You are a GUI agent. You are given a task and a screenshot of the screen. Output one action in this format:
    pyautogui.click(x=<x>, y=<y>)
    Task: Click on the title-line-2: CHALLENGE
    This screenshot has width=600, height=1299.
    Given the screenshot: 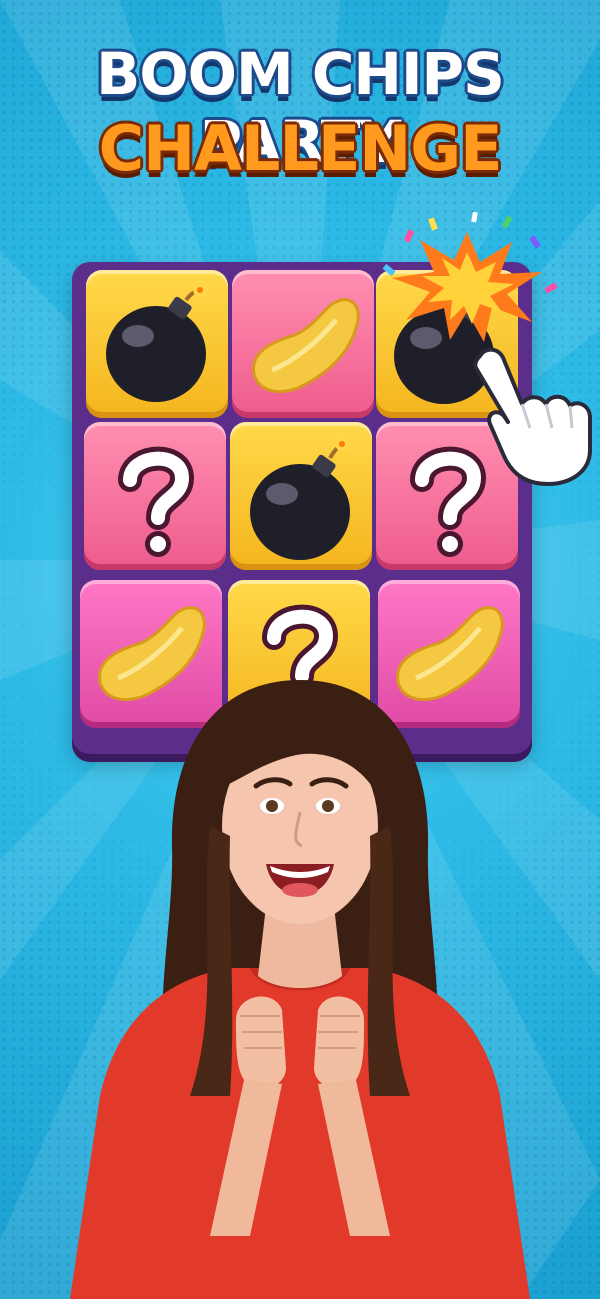 What is the action you would take?
    pyautogui.click(x=300, y=148)
    